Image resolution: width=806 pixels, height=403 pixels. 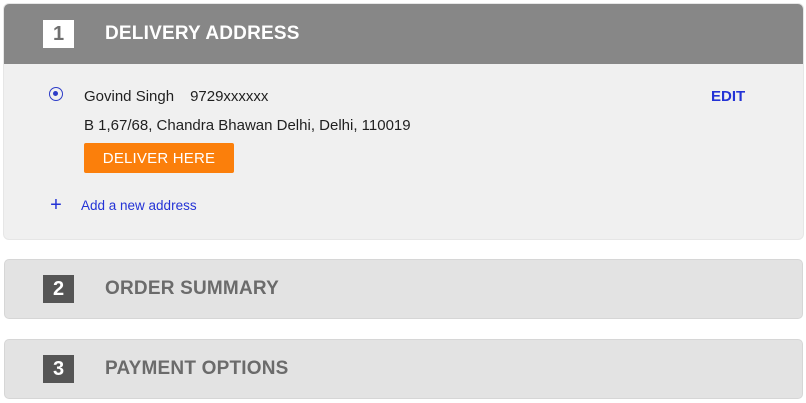 I want to click on section-title: ORDER SUMMARY, so click(x=192, y=288).